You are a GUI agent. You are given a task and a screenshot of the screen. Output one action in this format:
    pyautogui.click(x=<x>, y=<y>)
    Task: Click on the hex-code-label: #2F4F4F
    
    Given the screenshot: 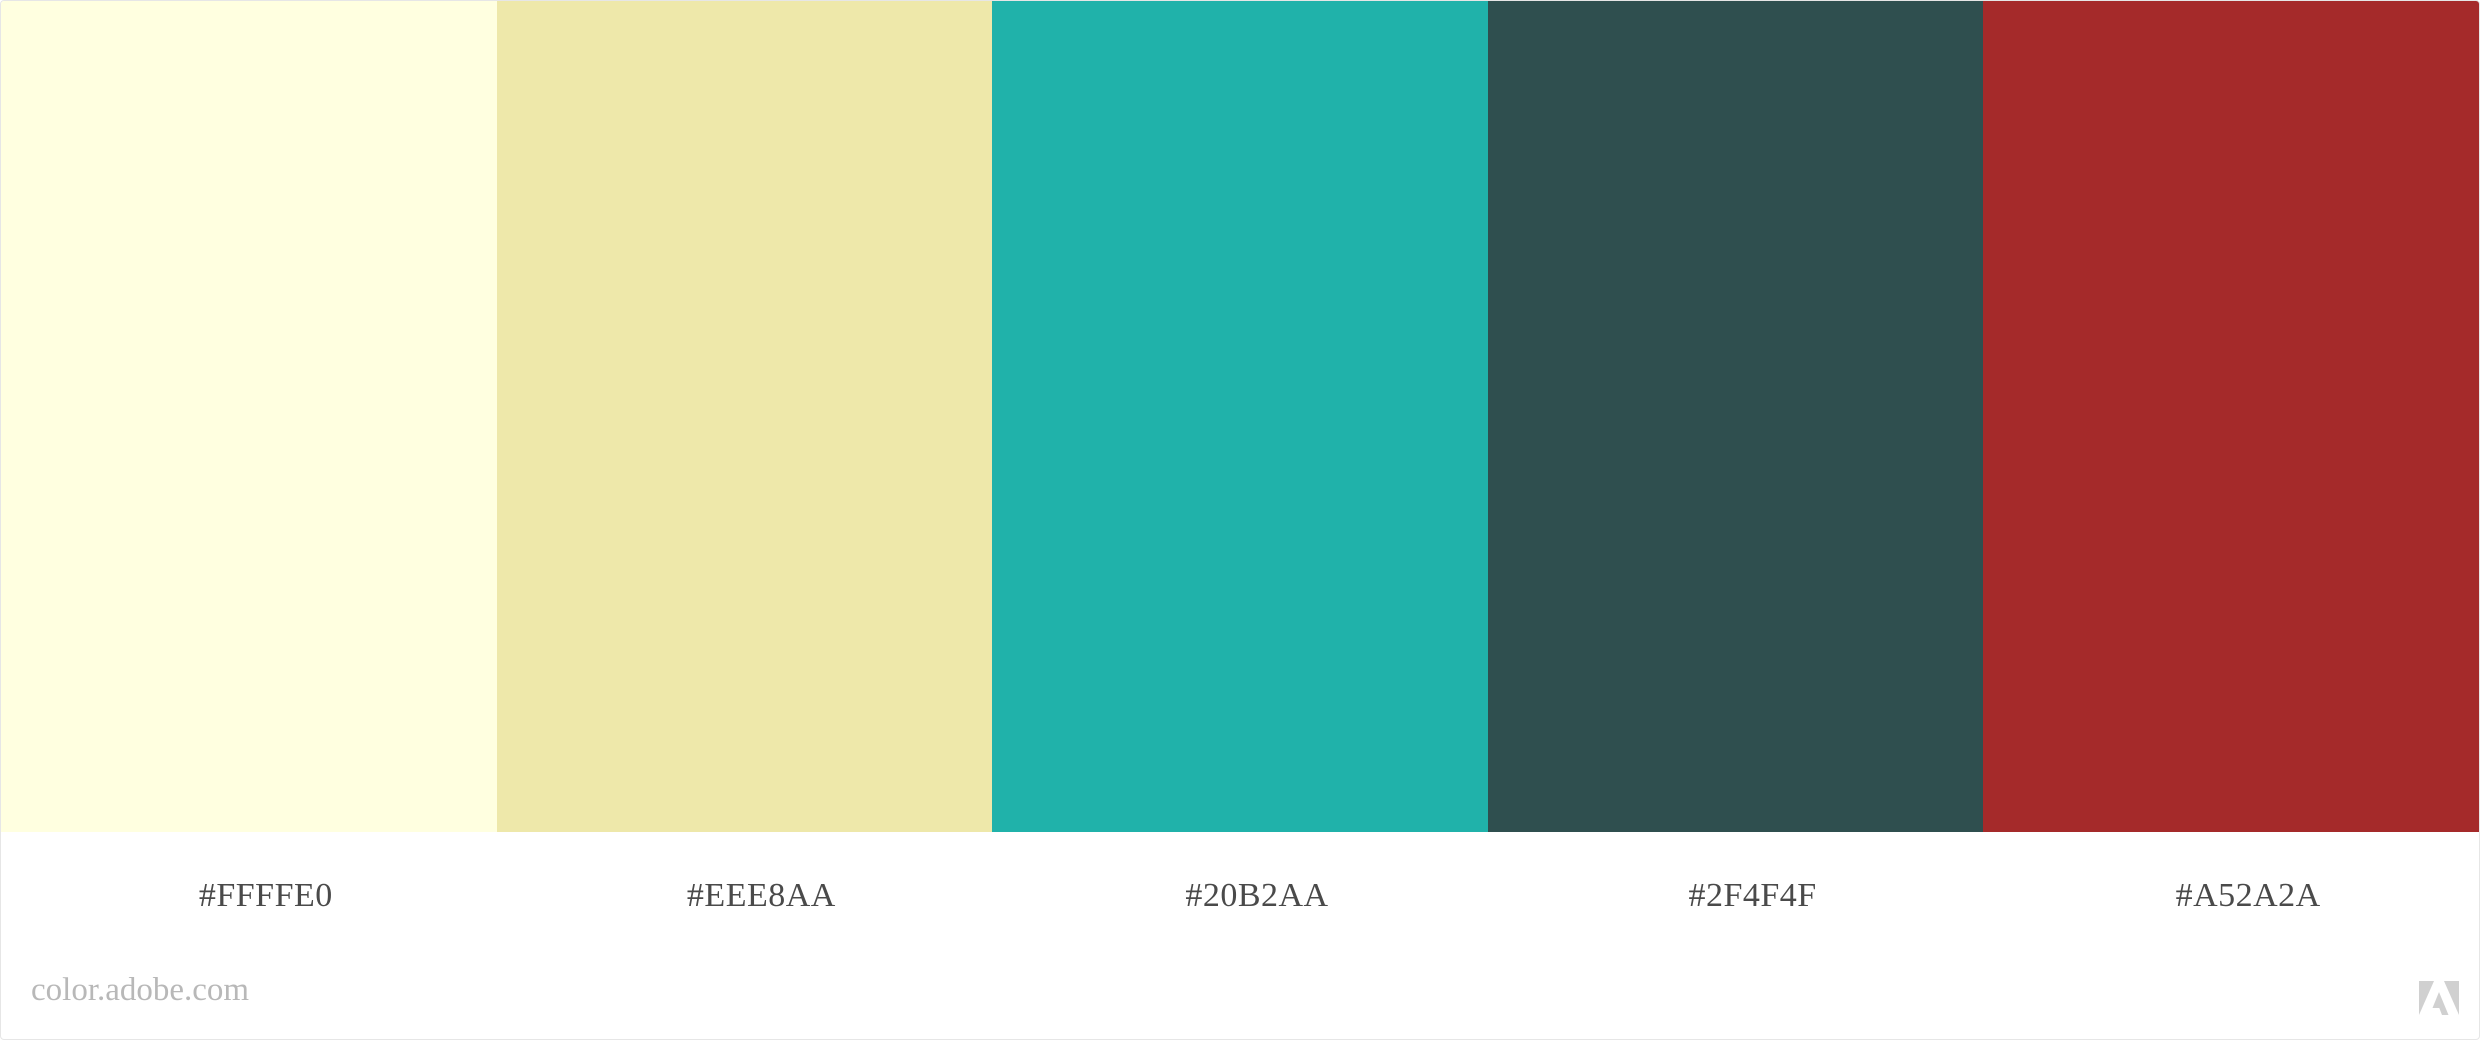 What is the action you would take?
    pyautogui.click(x=1752, y=895)
    